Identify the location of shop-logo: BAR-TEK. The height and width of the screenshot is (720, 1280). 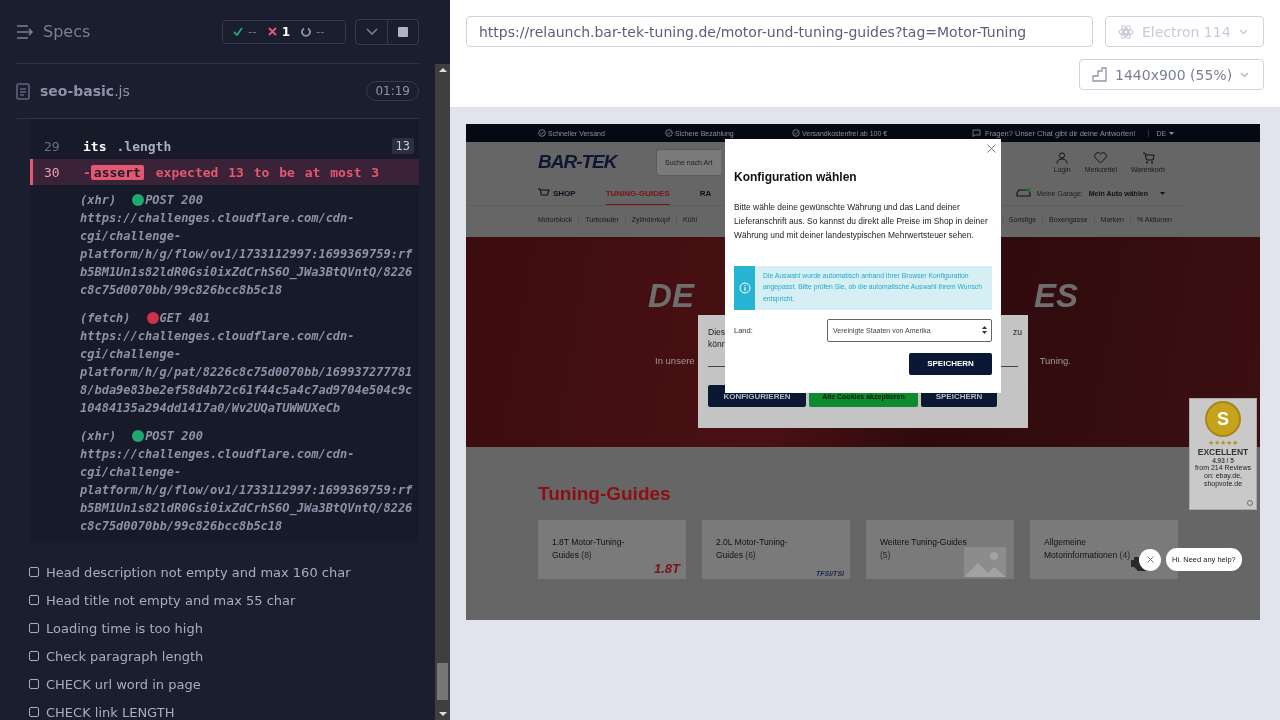
(597, 162).